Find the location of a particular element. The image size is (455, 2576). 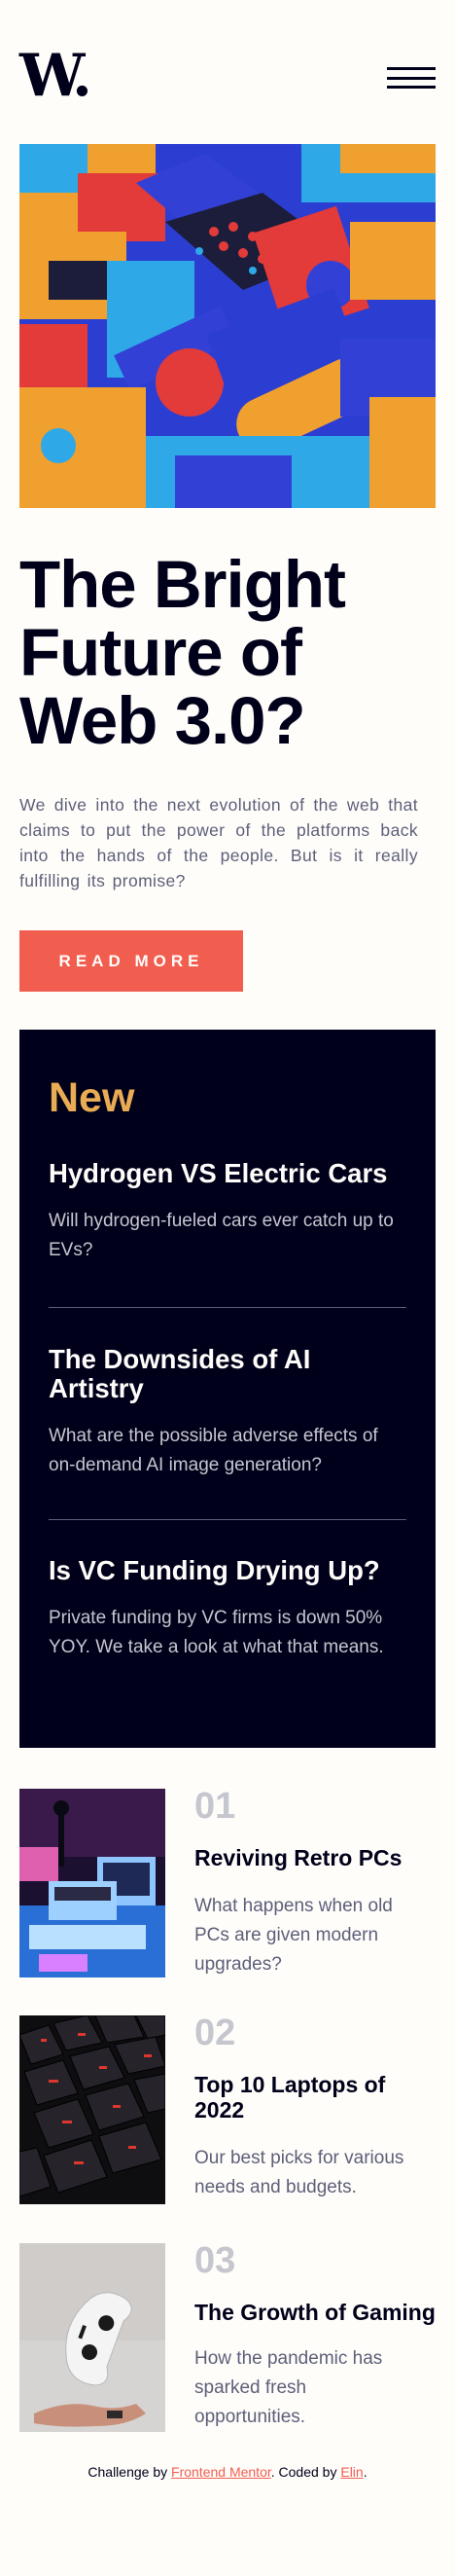

frontend-mentor-link: Frontend Mentor is located at coordinates (221, 2472).